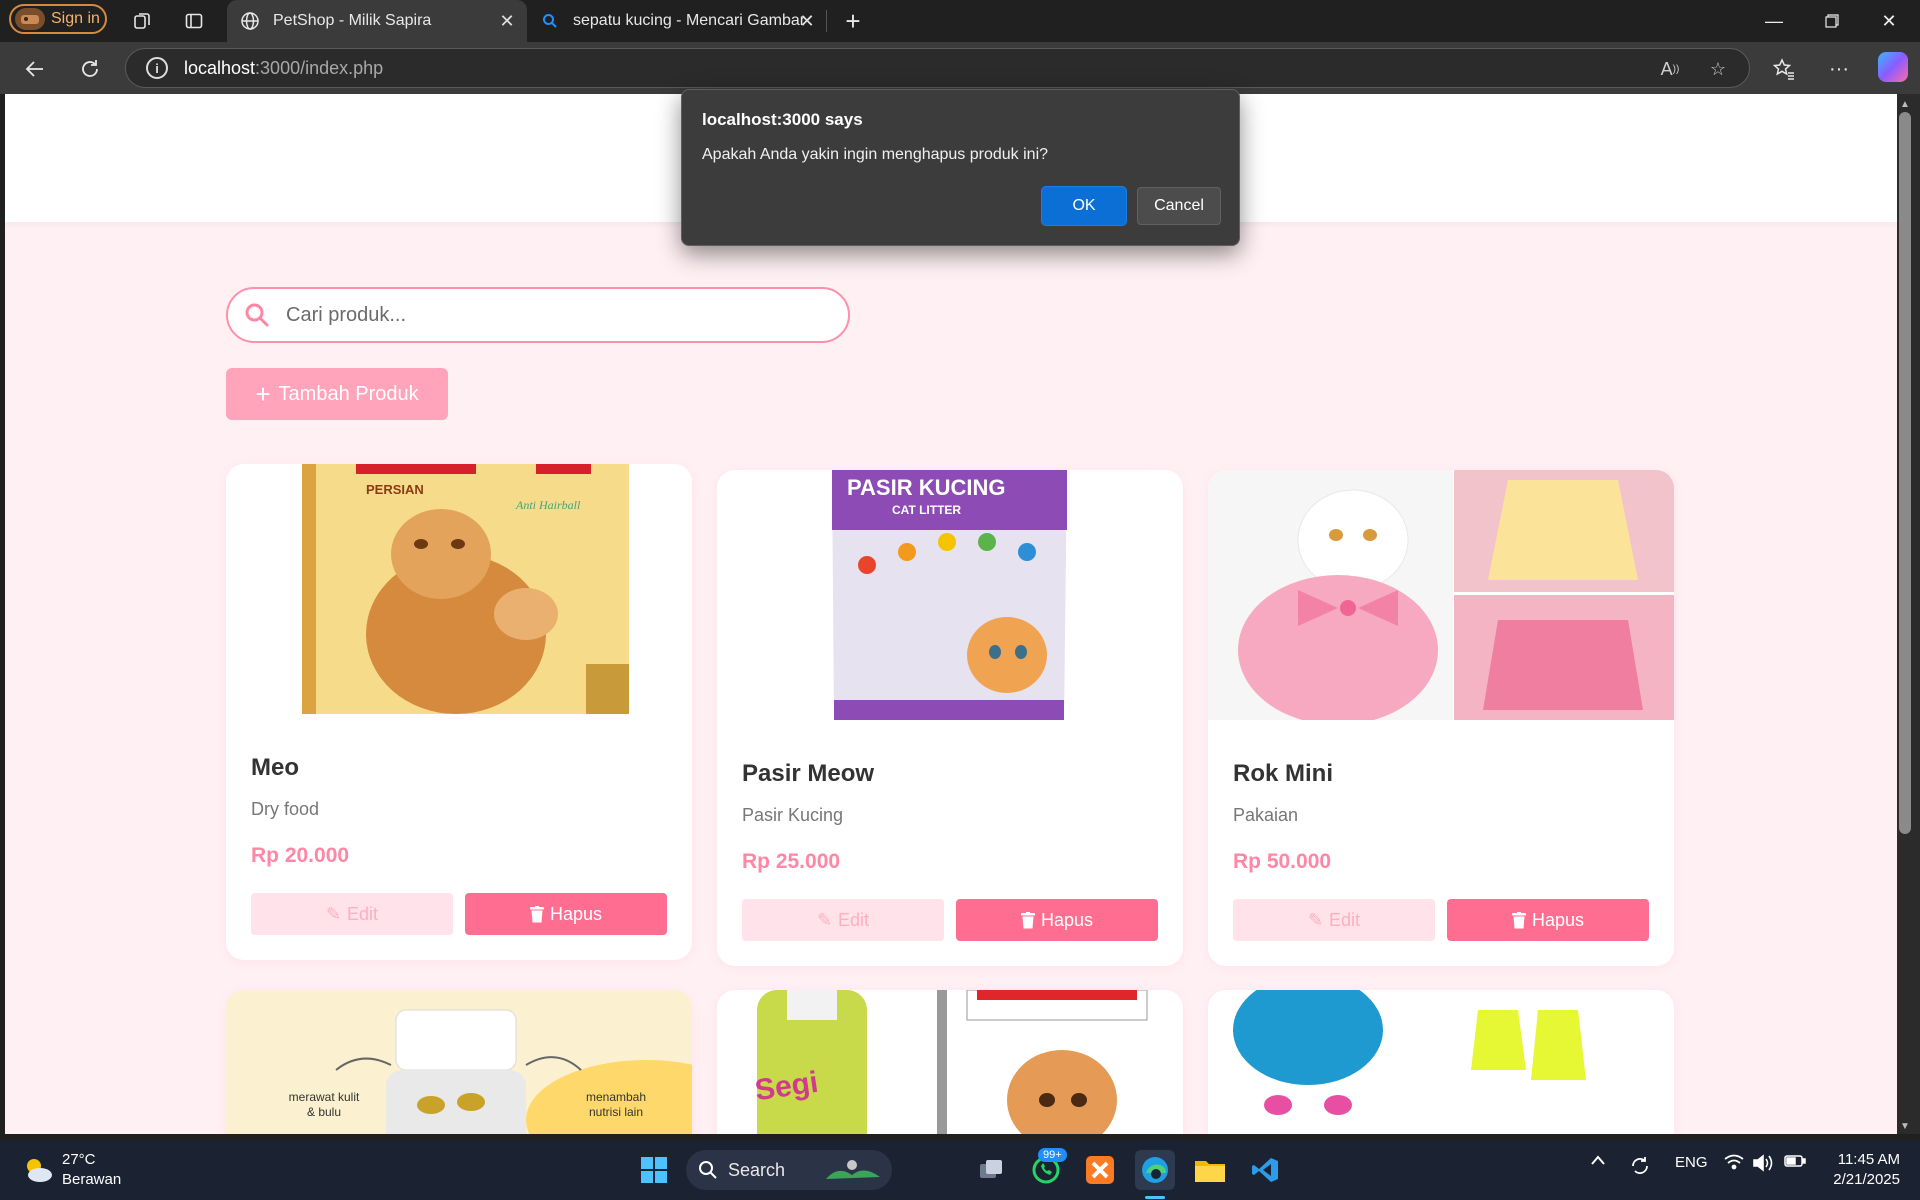  What do you see at coordinates (30, 19) in the screenshot?
I see `avatar-icon` at bounding box center [30, 19].